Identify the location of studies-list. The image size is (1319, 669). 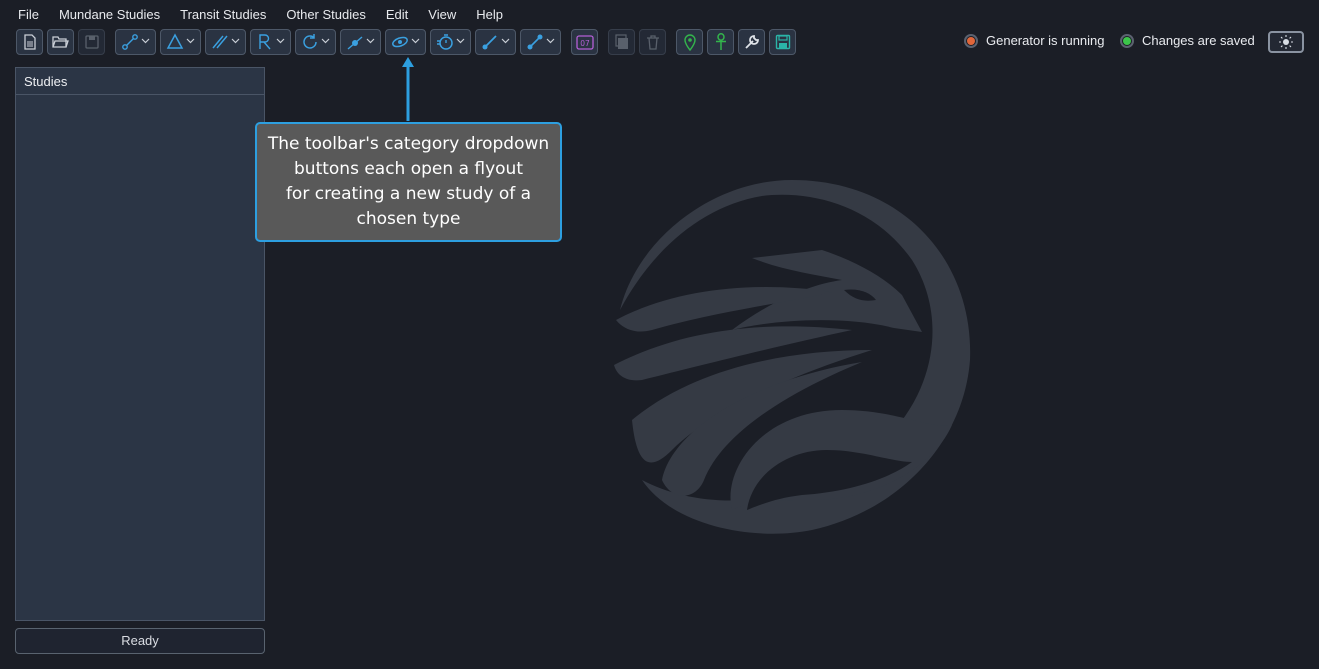
(140, 357).